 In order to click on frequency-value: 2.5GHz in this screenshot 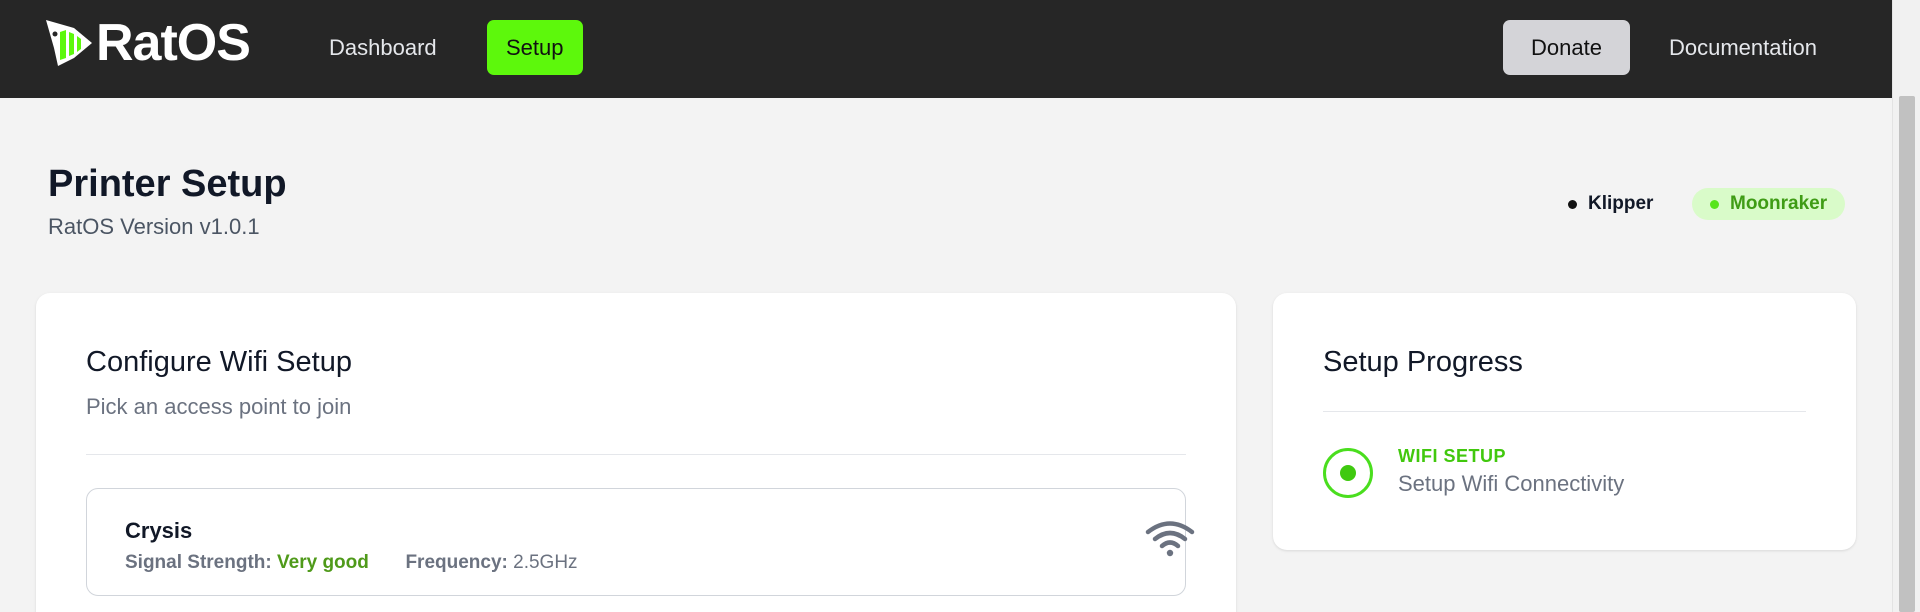, I will do `click(545, 562)`.